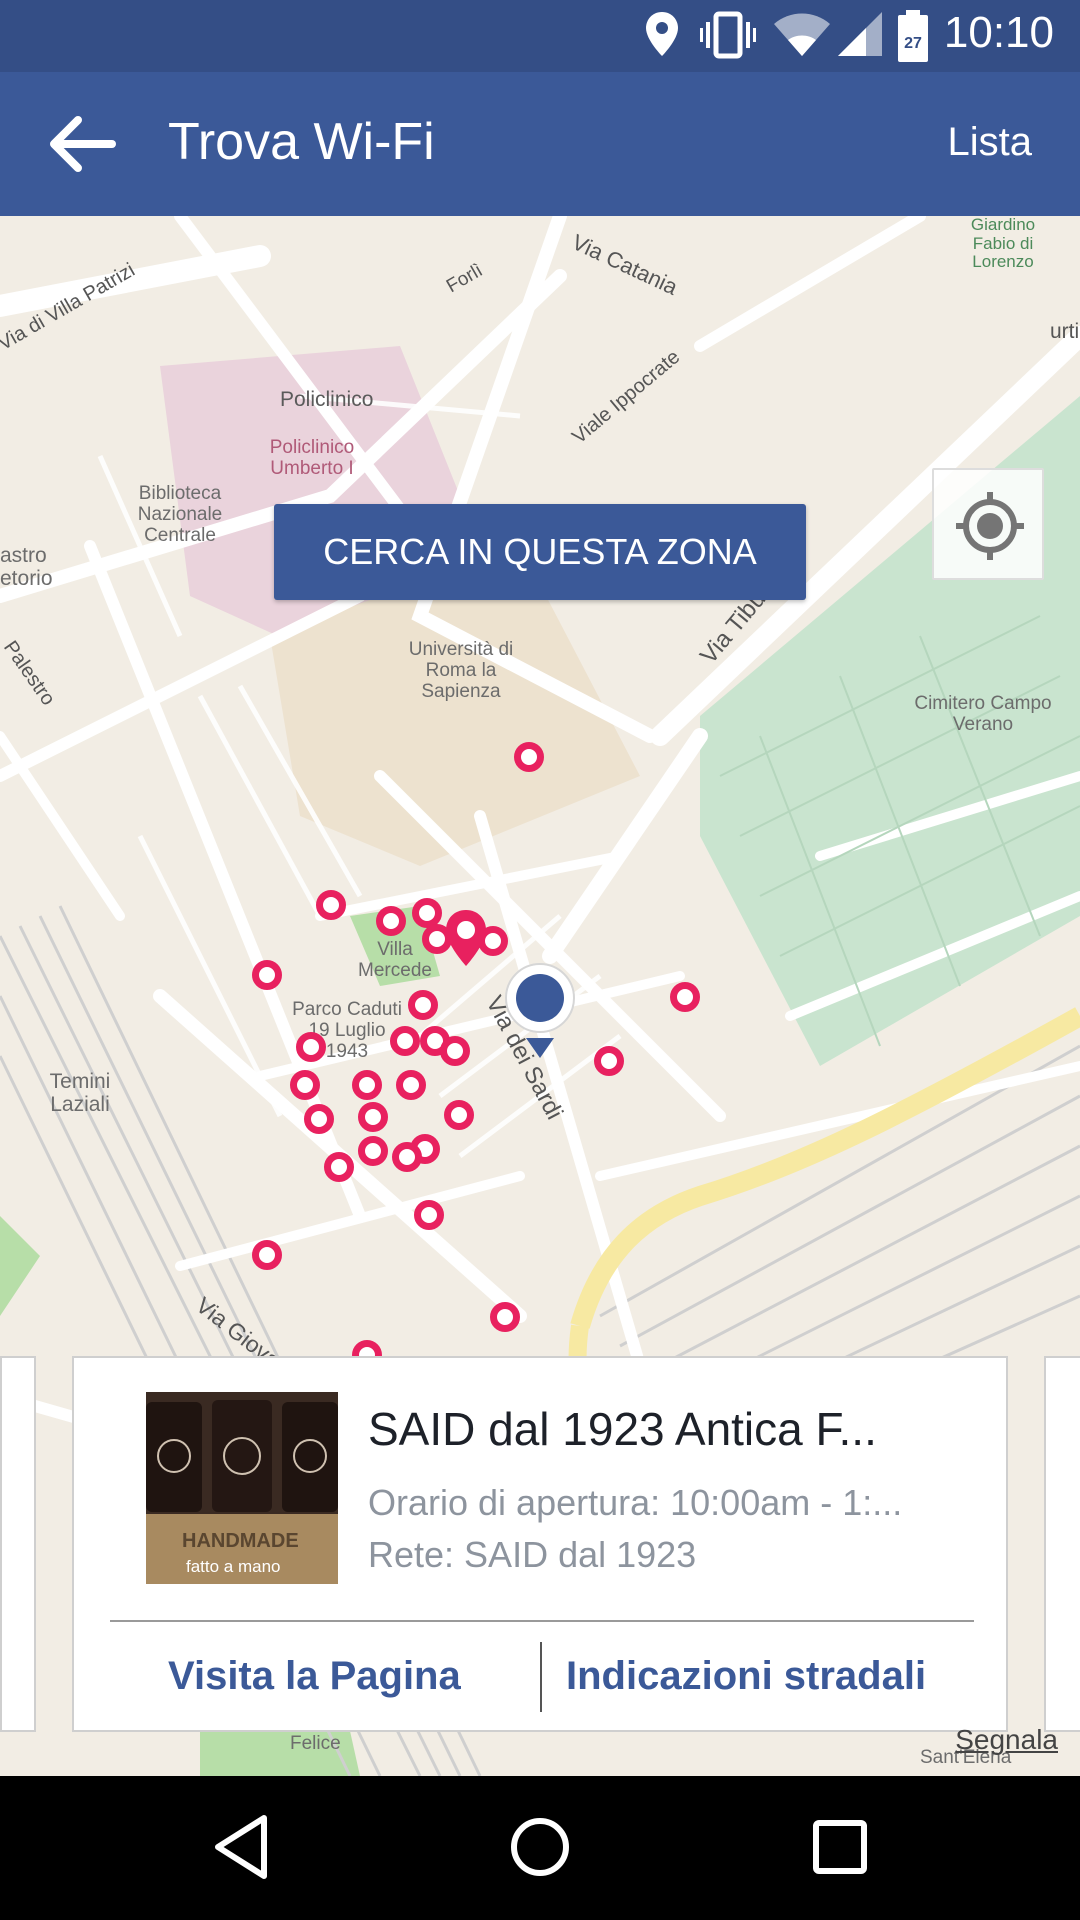 This screenshot has width=1080, height=1920. I want to click on signal-icon, so click(860, 34).